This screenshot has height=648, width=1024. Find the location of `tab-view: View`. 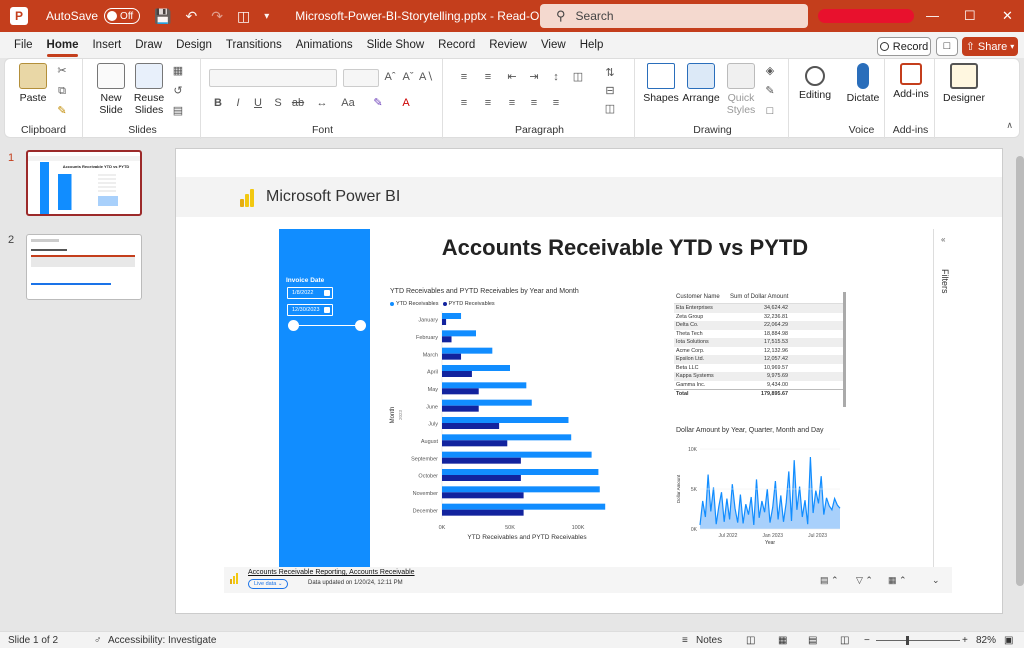

tab-view: View is located at coordinates (553, 45).